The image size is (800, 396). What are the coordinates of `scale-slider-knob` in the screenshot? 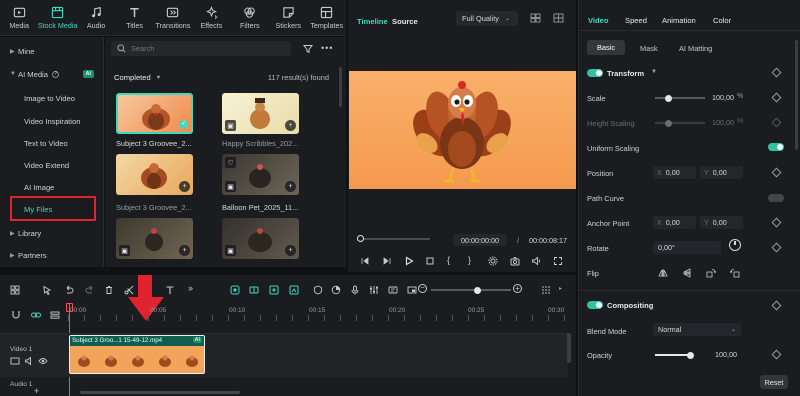 It's located at (668, 98).